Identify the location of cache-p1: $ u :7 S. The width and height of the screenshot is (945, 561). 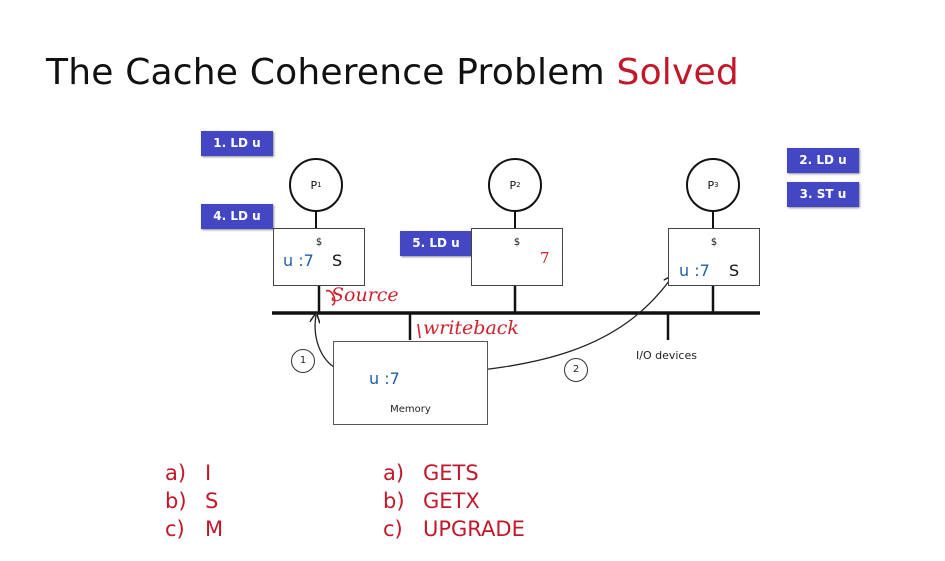
(319, 257).